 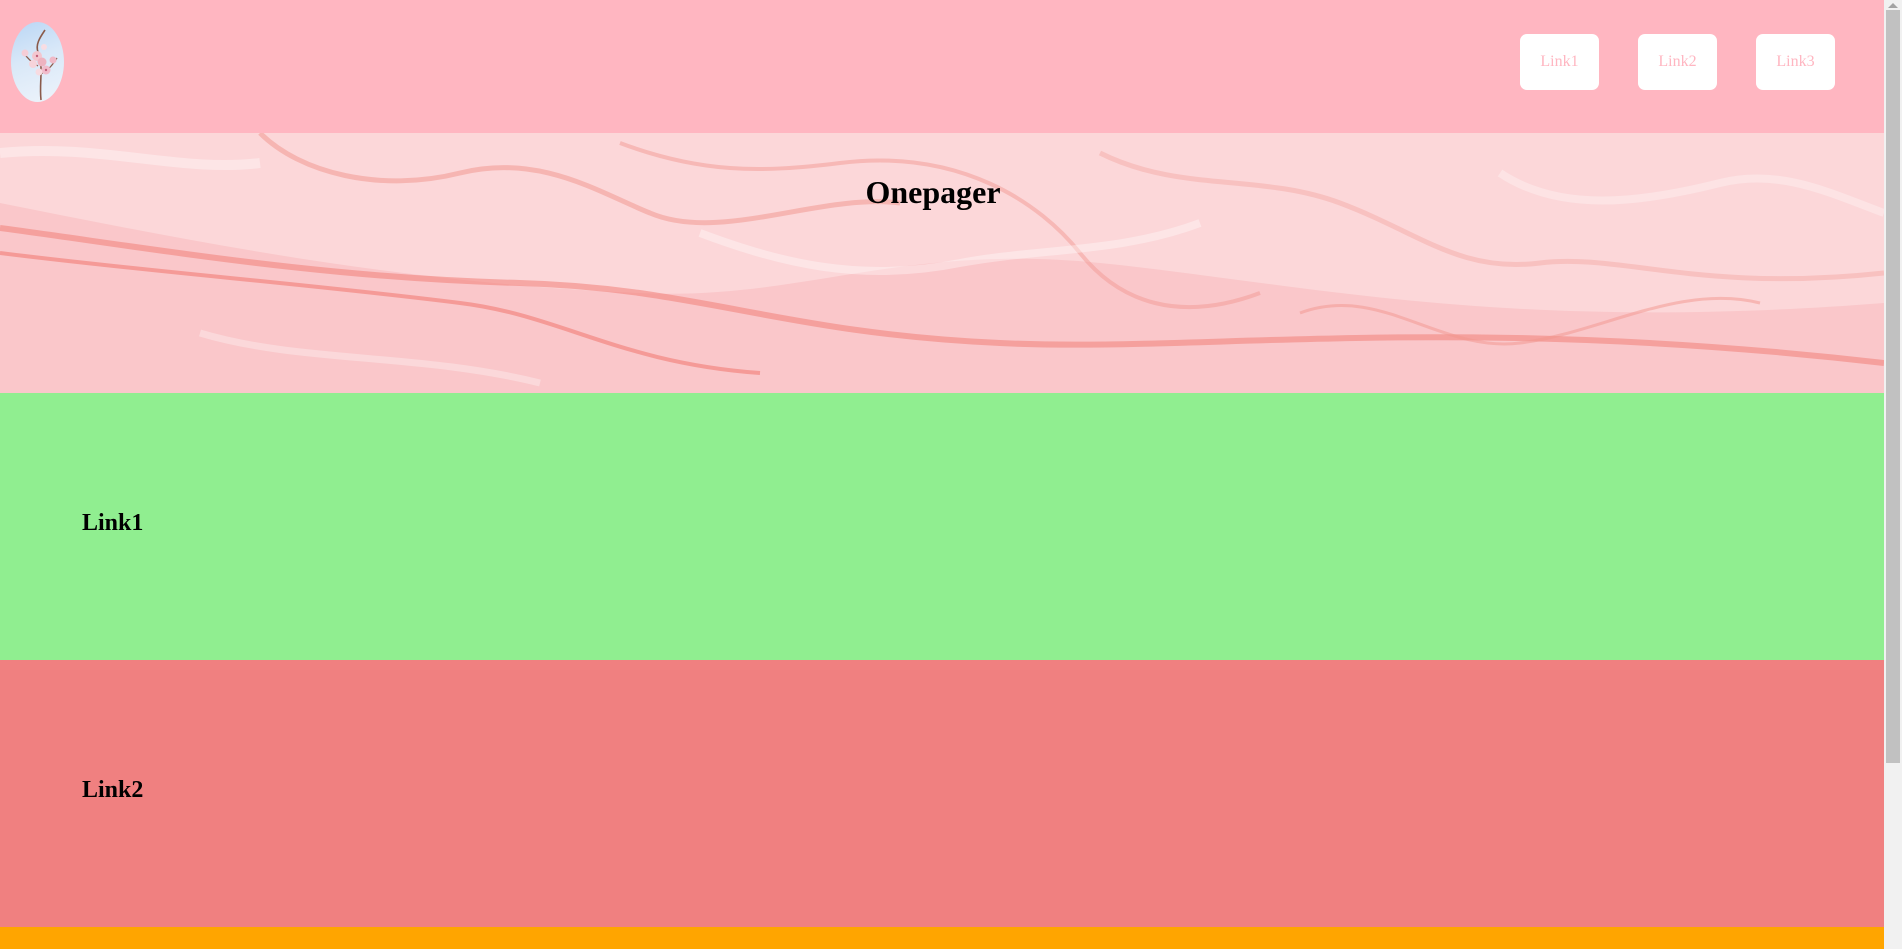 What do you see at coordinates (1893, 5) in the screenshot?
I see `scroll-up-arrow-icon` at bounding box center [1893, 5].